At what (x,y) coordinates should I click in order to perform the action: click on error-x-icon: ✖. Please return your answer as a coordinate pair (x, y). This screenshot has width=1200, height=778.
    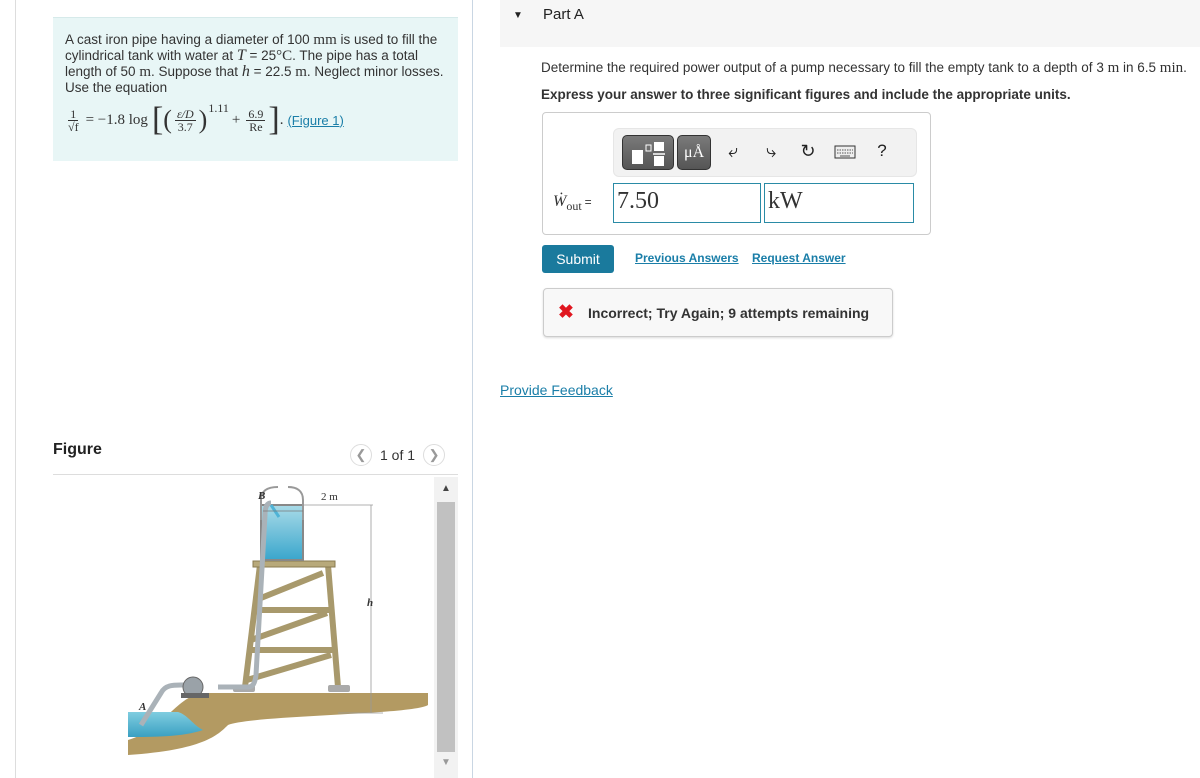
    Looking at the image, I should click on (566, 312).